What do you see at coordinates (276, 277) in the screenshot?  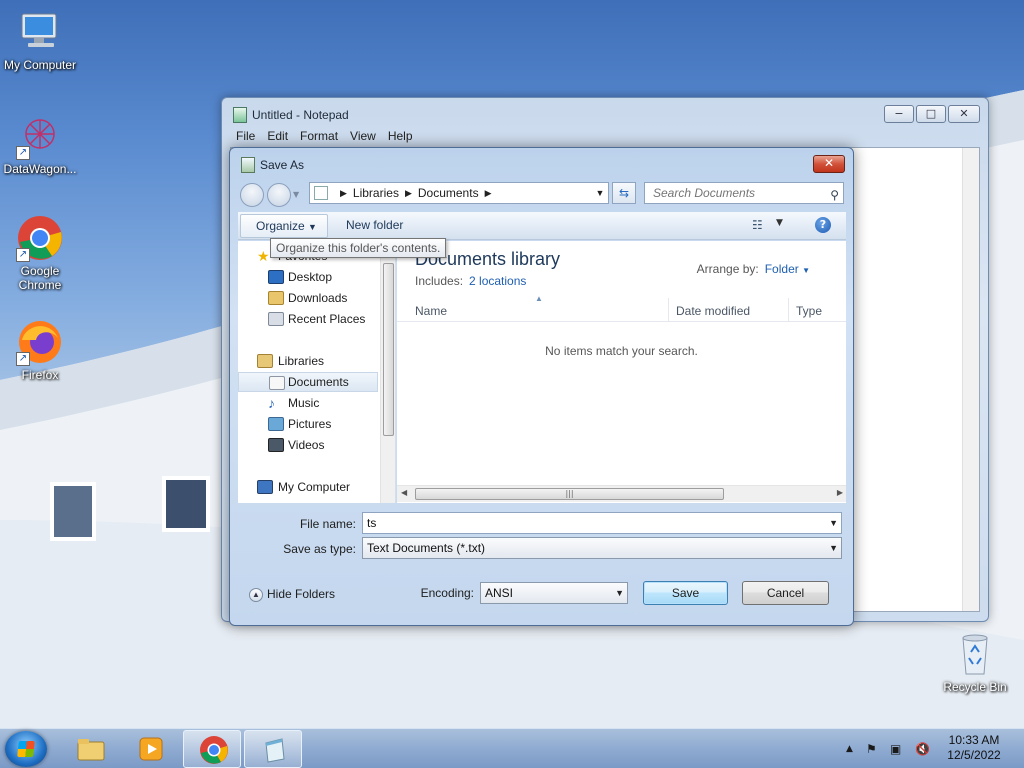 I see `desktop-icon` at bounding box center [276, 277].